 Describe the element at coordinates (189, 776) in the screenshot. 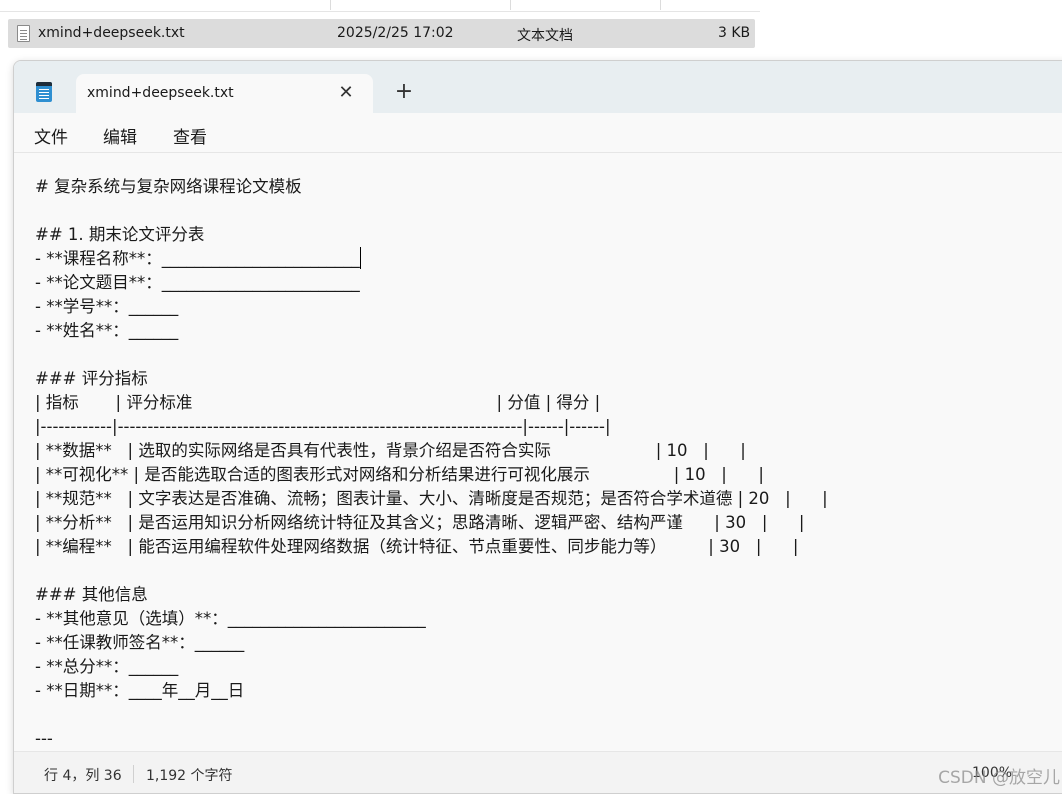

I see `character-count: 1,192 个字符` at that location.